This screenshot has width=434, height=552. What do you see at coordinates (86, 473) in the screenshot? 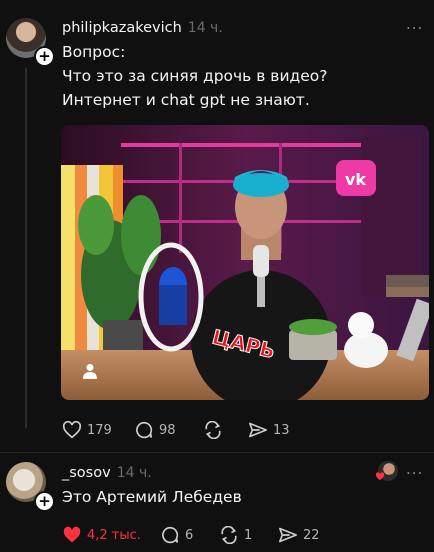
I see `reply-username: _sosov` at bounding box center [86, 473].